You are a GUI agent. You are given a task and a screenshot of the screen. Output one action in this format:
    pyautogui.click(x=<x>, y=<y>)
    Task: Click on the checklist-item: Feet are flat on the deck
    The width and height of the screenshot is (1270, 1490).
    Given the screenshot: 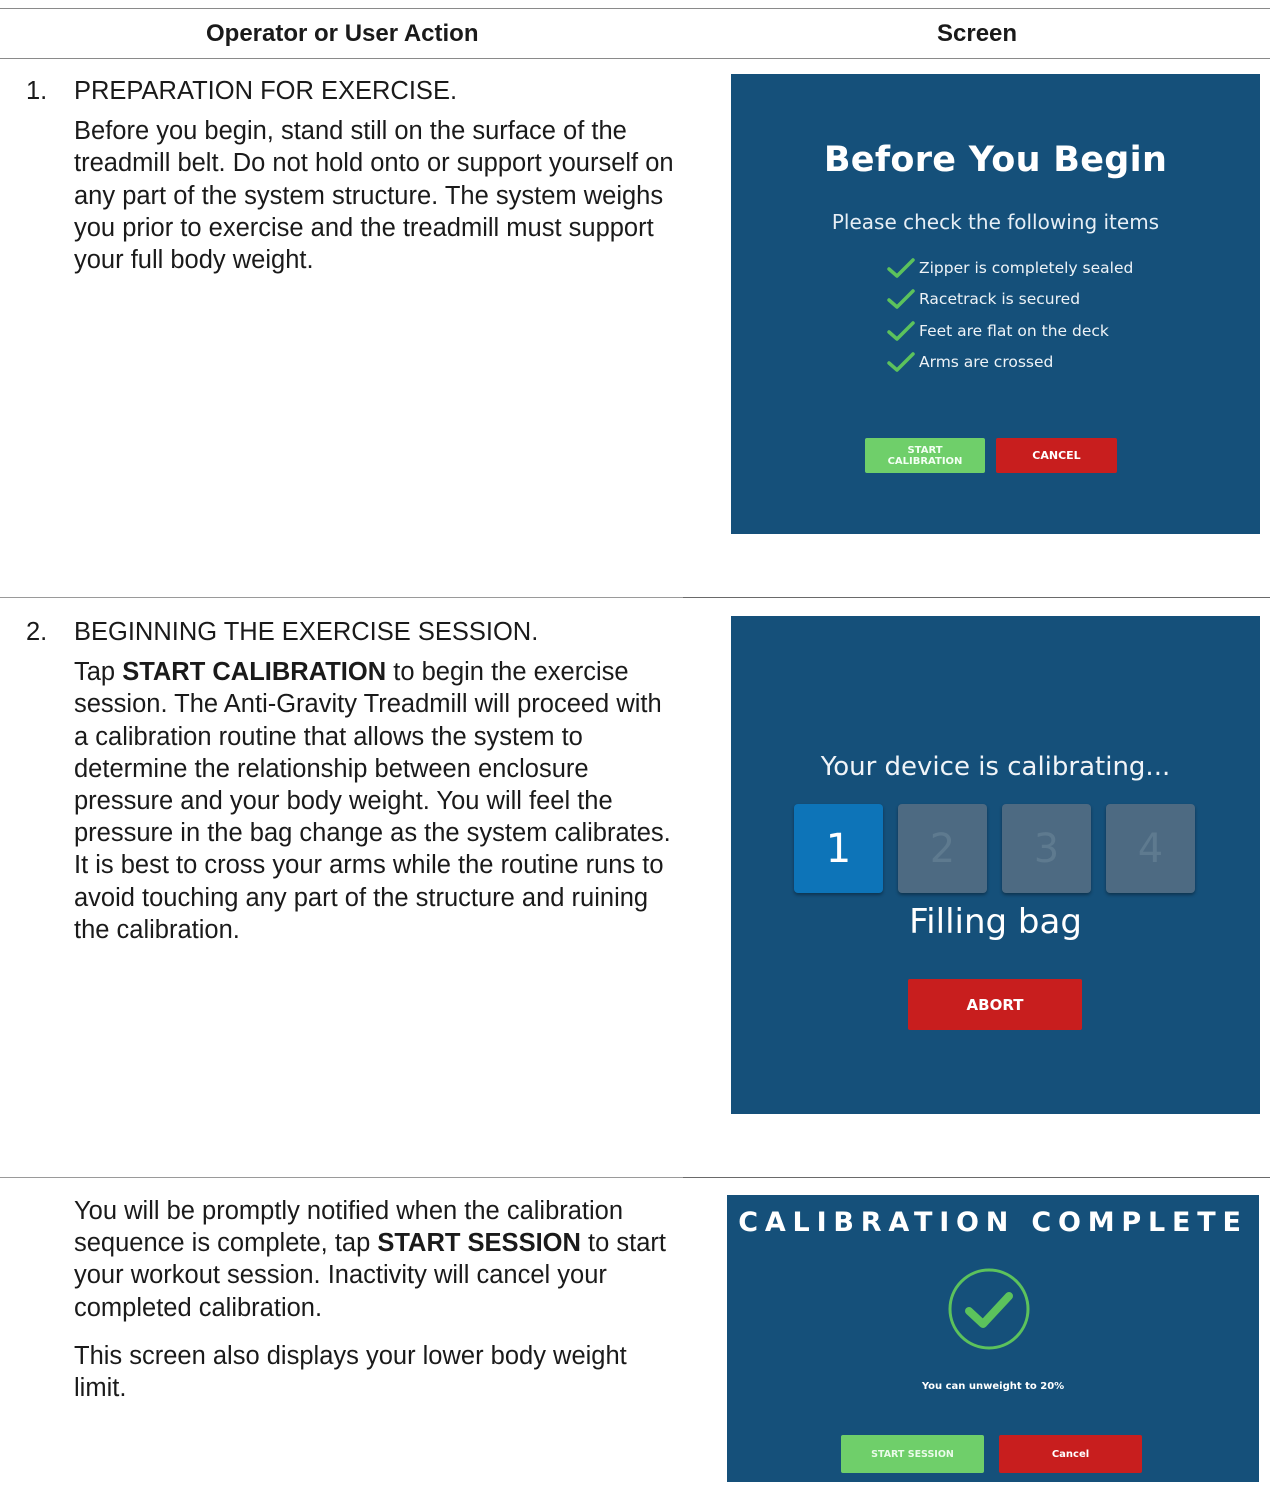 What is the action you would take?
    pyautogui.click(x=1010, y=331)
    